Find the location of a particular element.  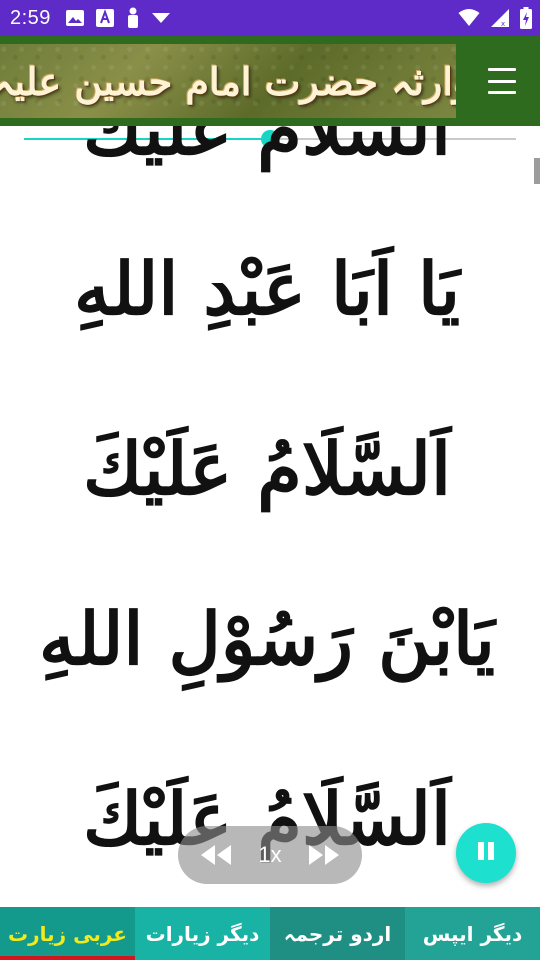

image-icon is located at coordinates (75, 18).